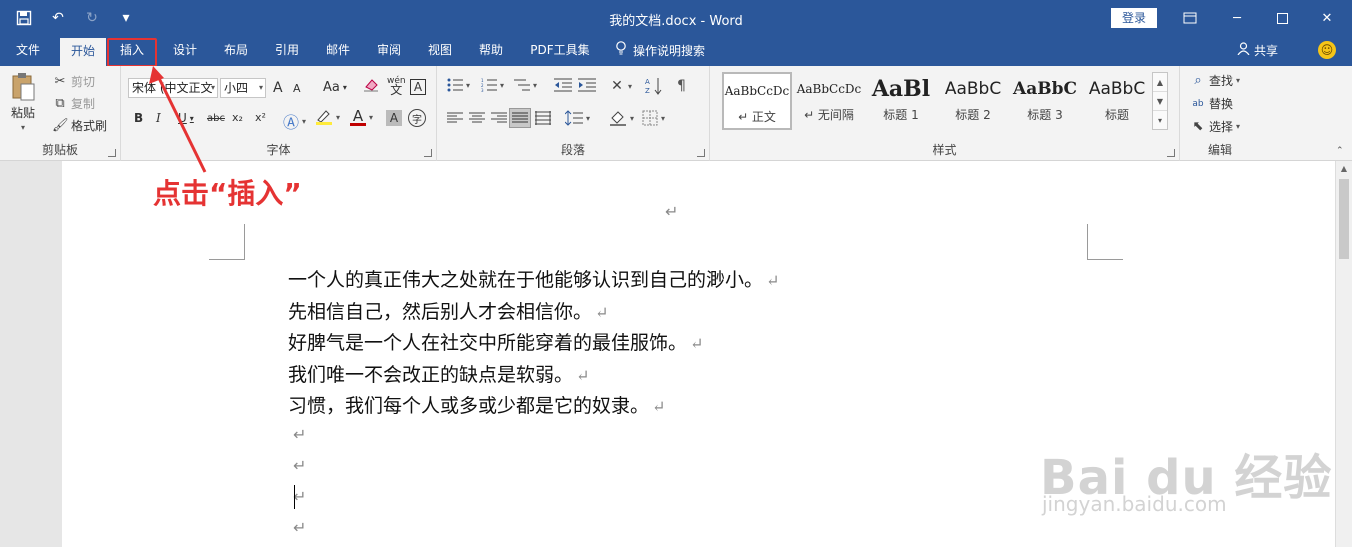 The height and width of the screenshot is (547, 1352). I want to click on distributed-icon, so click(543, 118).